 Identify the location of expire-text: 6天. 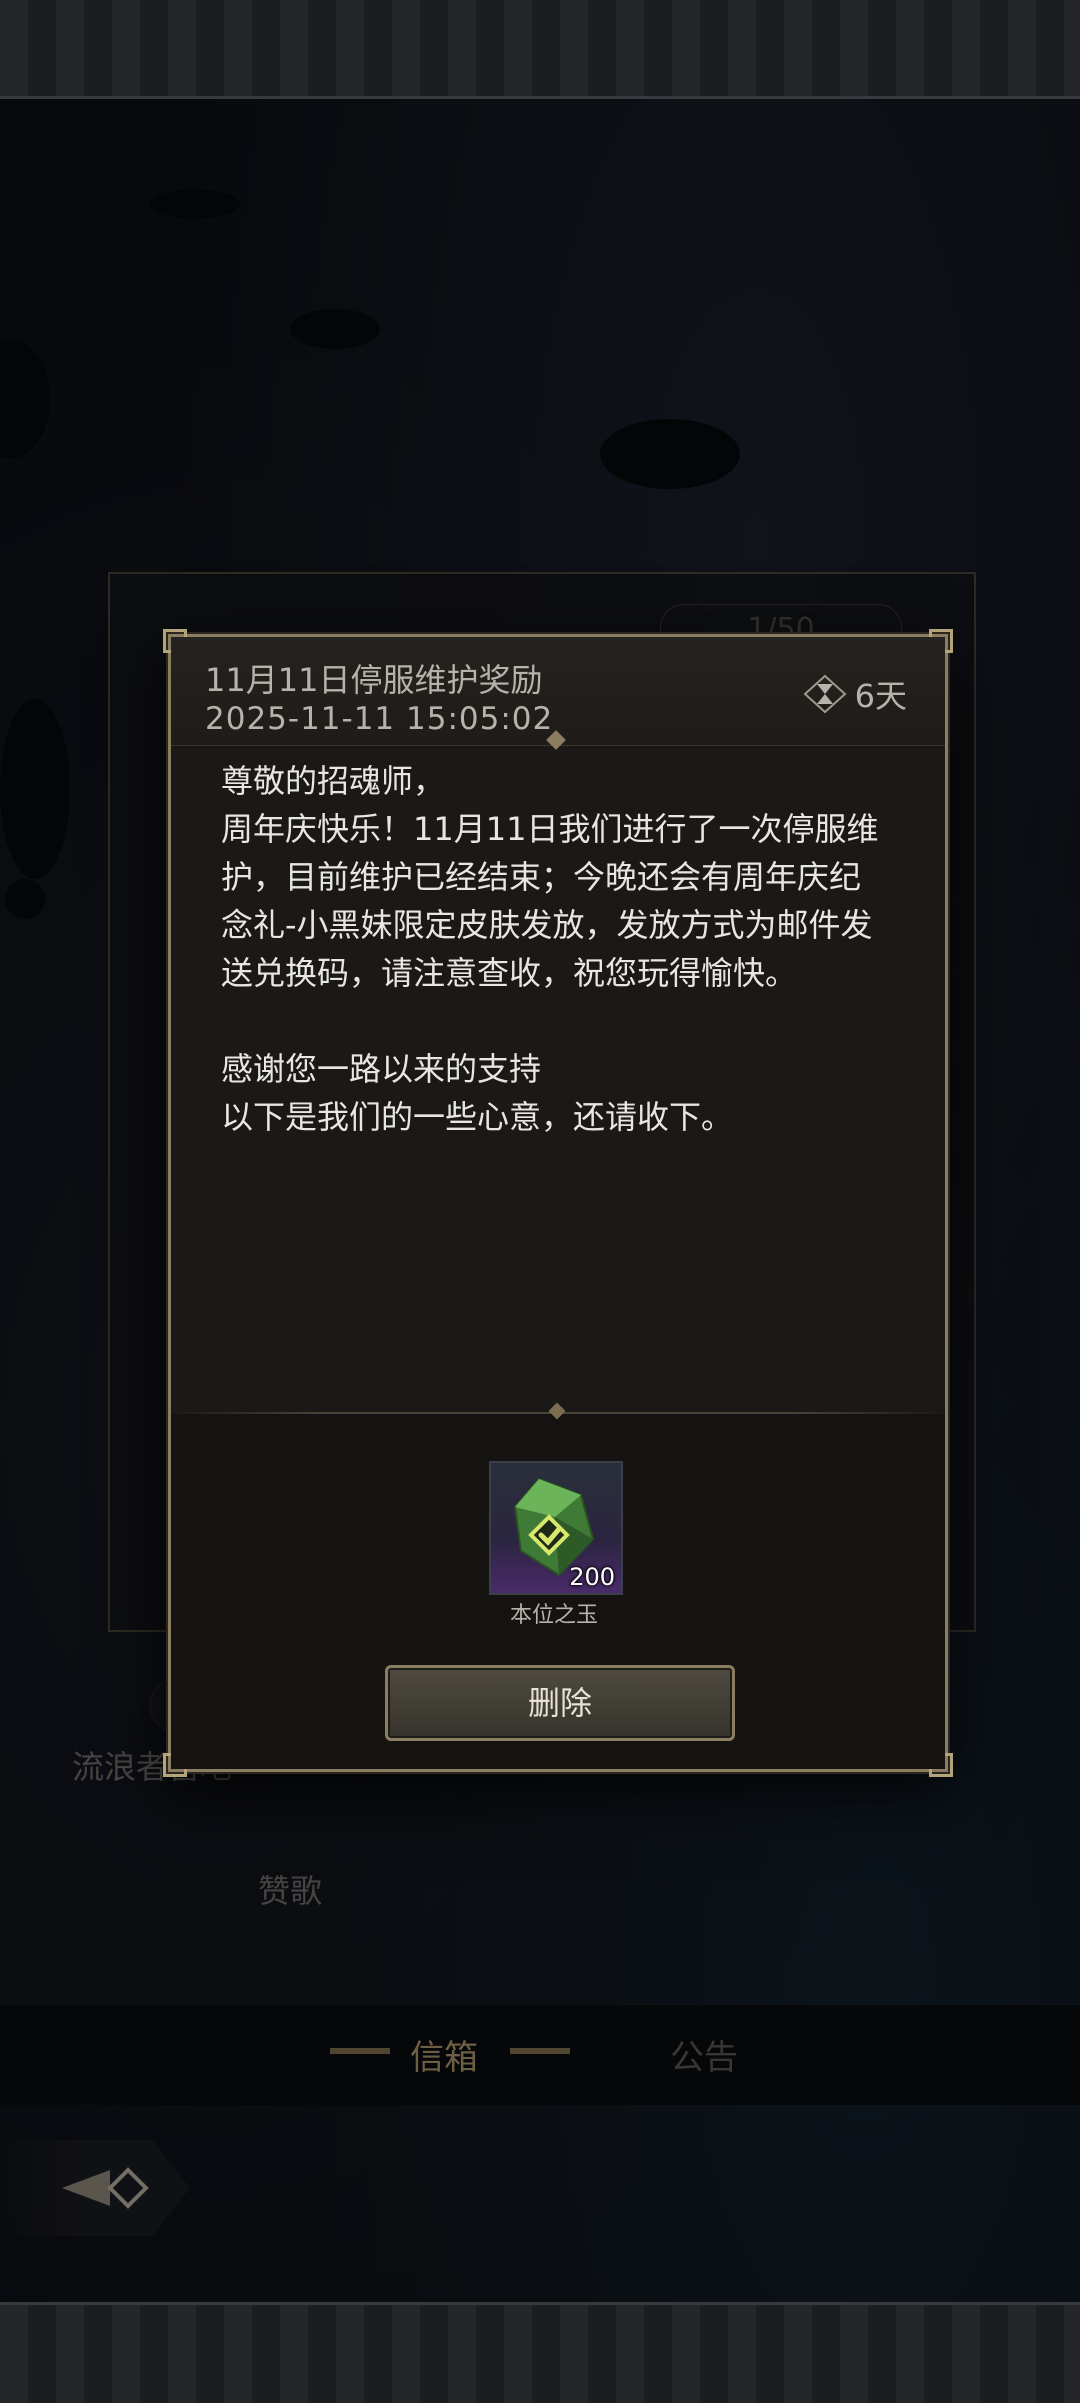
(880, 696).